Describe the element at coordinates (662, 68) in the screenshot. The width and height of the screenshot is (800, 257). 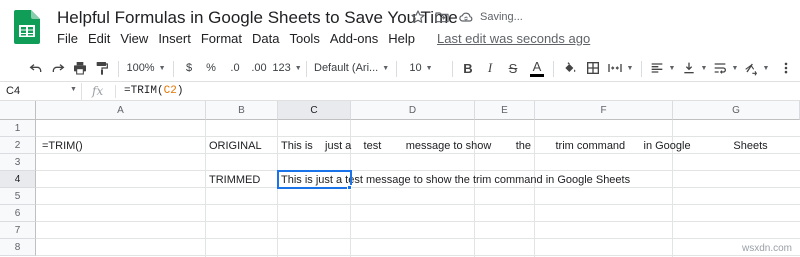
I see `horizontal-align-icon: ▼` at that location.